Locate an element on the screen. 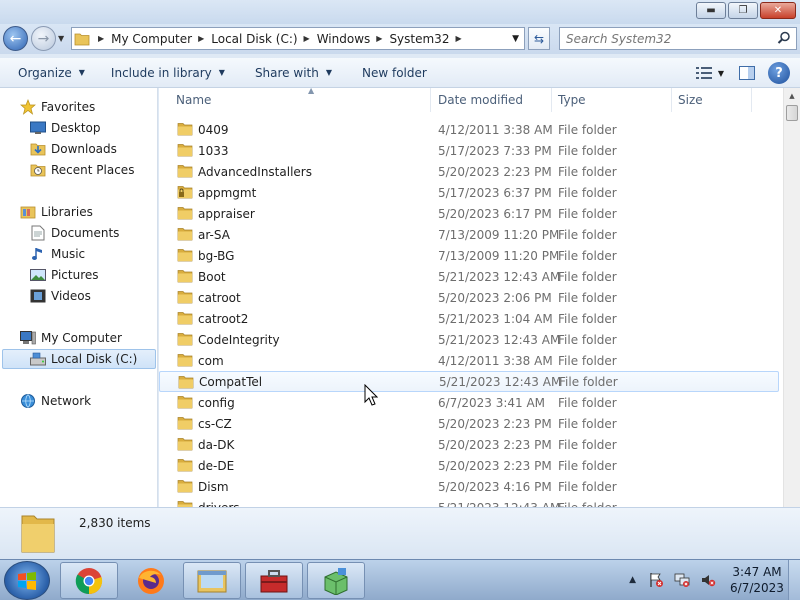 The height and width of the screenshot is (600, 800). table-row: config 6/7/2023 3:41 AM File folder is located at coordinates (469, 402).